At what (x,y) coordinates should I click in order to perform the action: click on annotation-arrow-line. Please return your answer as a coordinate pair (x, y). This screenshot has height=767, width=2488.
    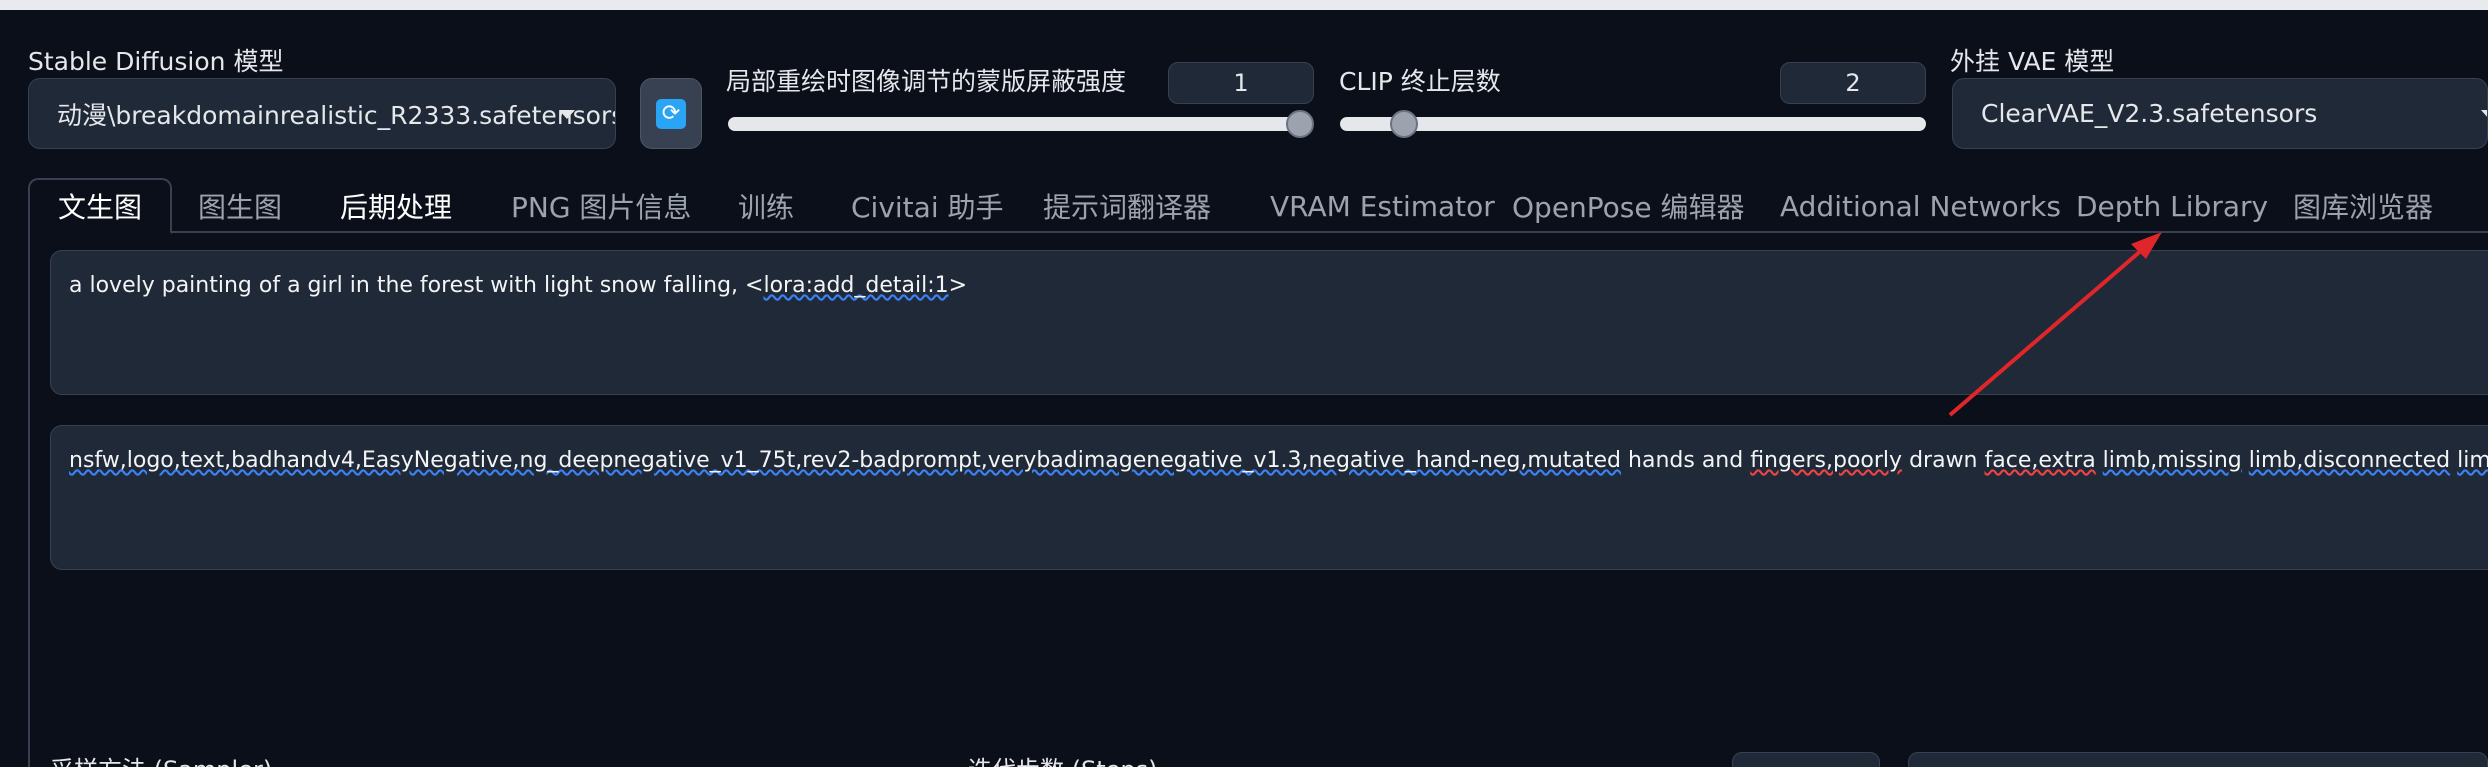
    Looking at the image, I should click on (2050, 329).